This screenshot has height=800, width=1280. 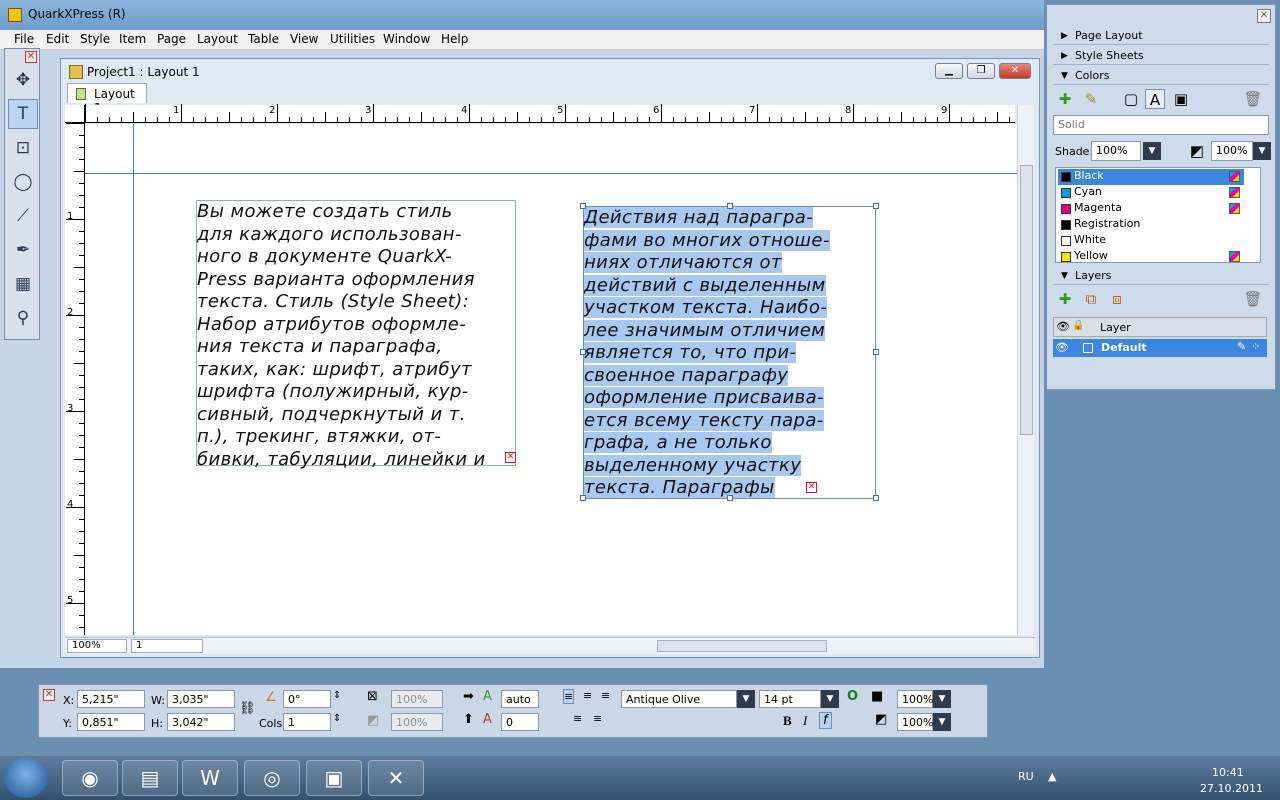 What do you see at coordinates (90, 778) in the screenshot?
I see `taskbar-app-icon: ◉` at bounding box center [90, 778].